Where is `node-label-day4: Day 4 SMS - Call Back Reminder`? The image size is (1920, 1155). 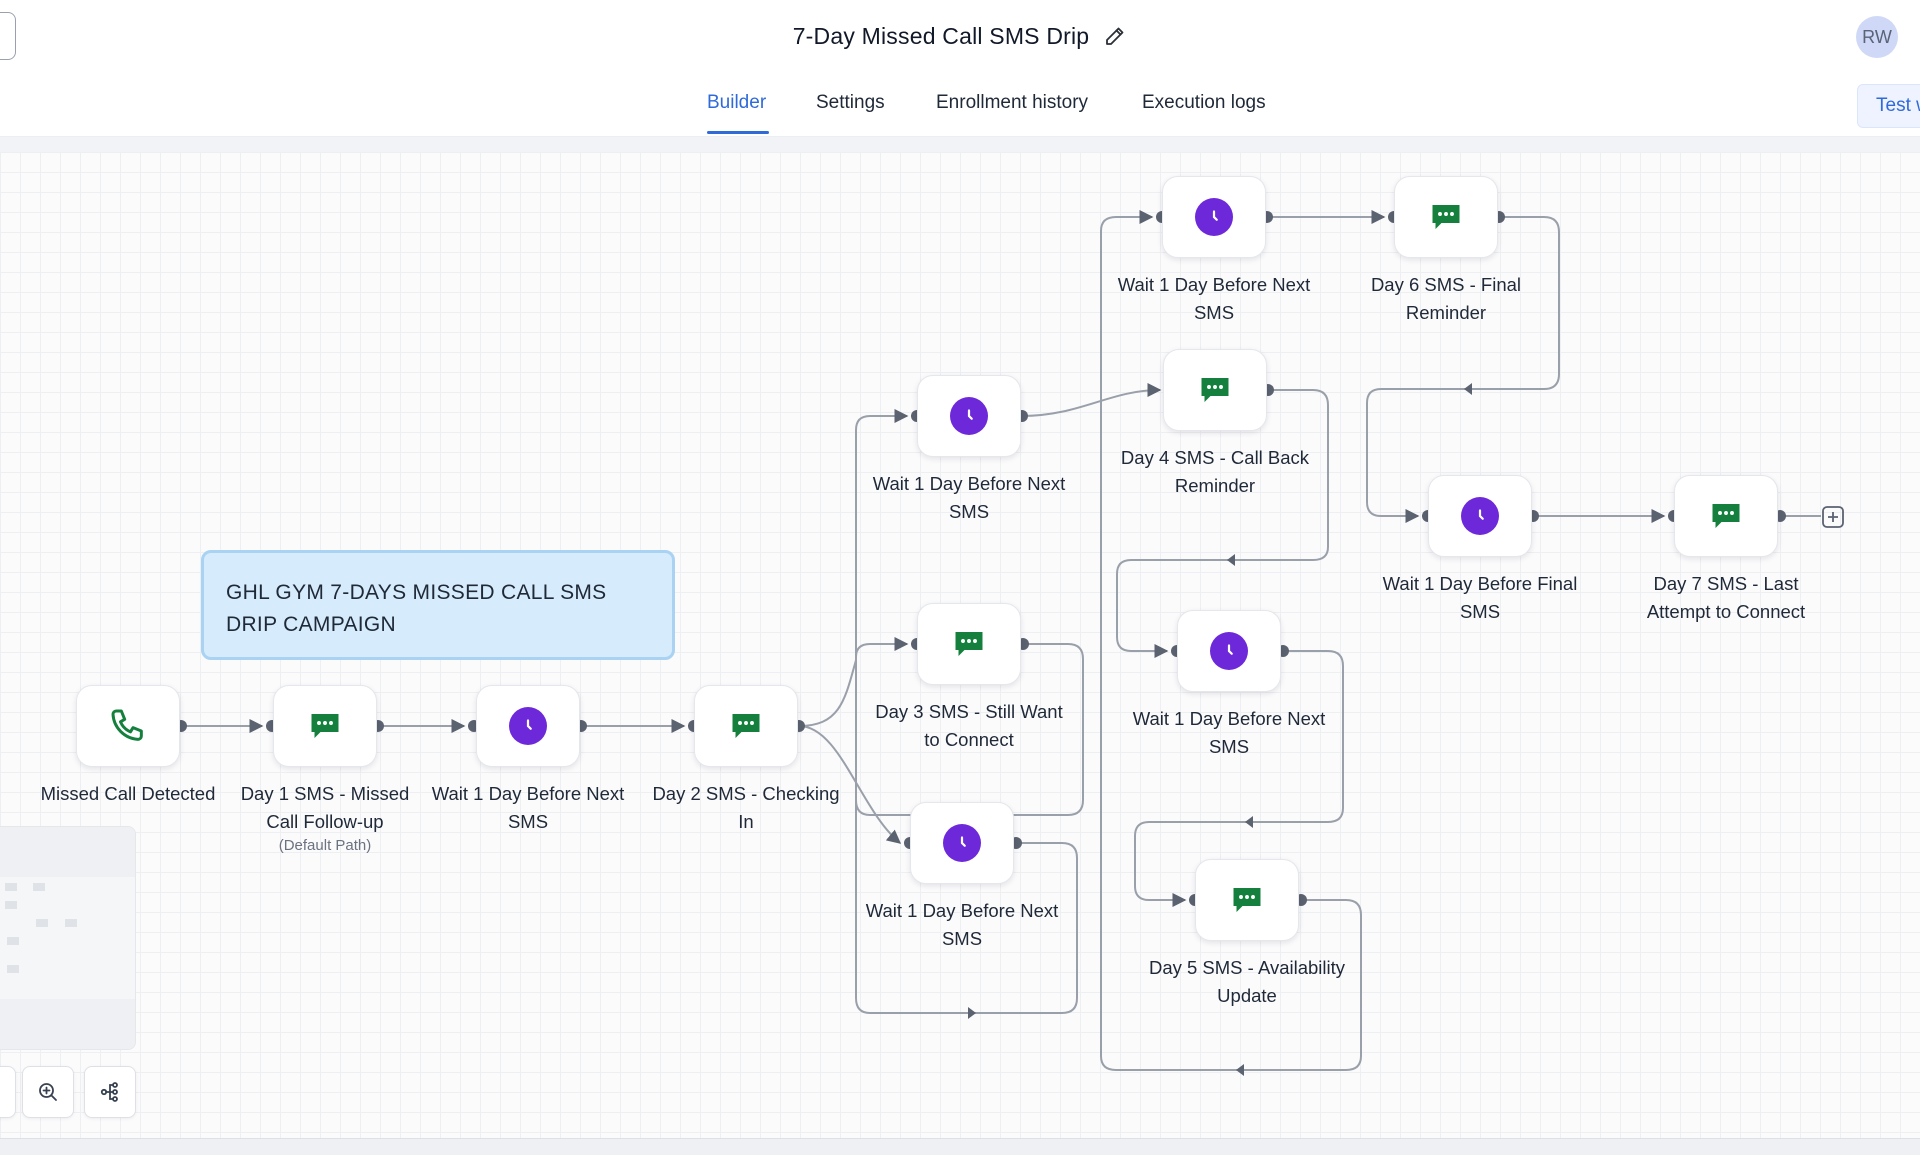
node-label-day4: Day 4 SMS - Call Back Reminder is located at coordinates (1215, 472).